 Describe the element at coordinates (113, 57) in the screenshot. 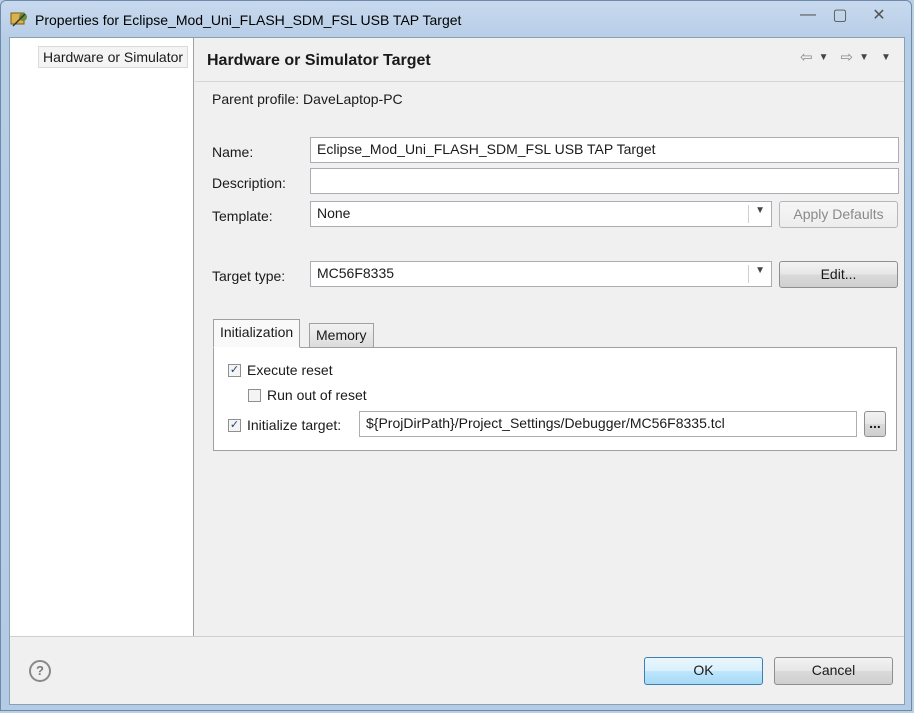

I see `tree-item-hardware-or-simulator: Hardware or Simulator` at that location.